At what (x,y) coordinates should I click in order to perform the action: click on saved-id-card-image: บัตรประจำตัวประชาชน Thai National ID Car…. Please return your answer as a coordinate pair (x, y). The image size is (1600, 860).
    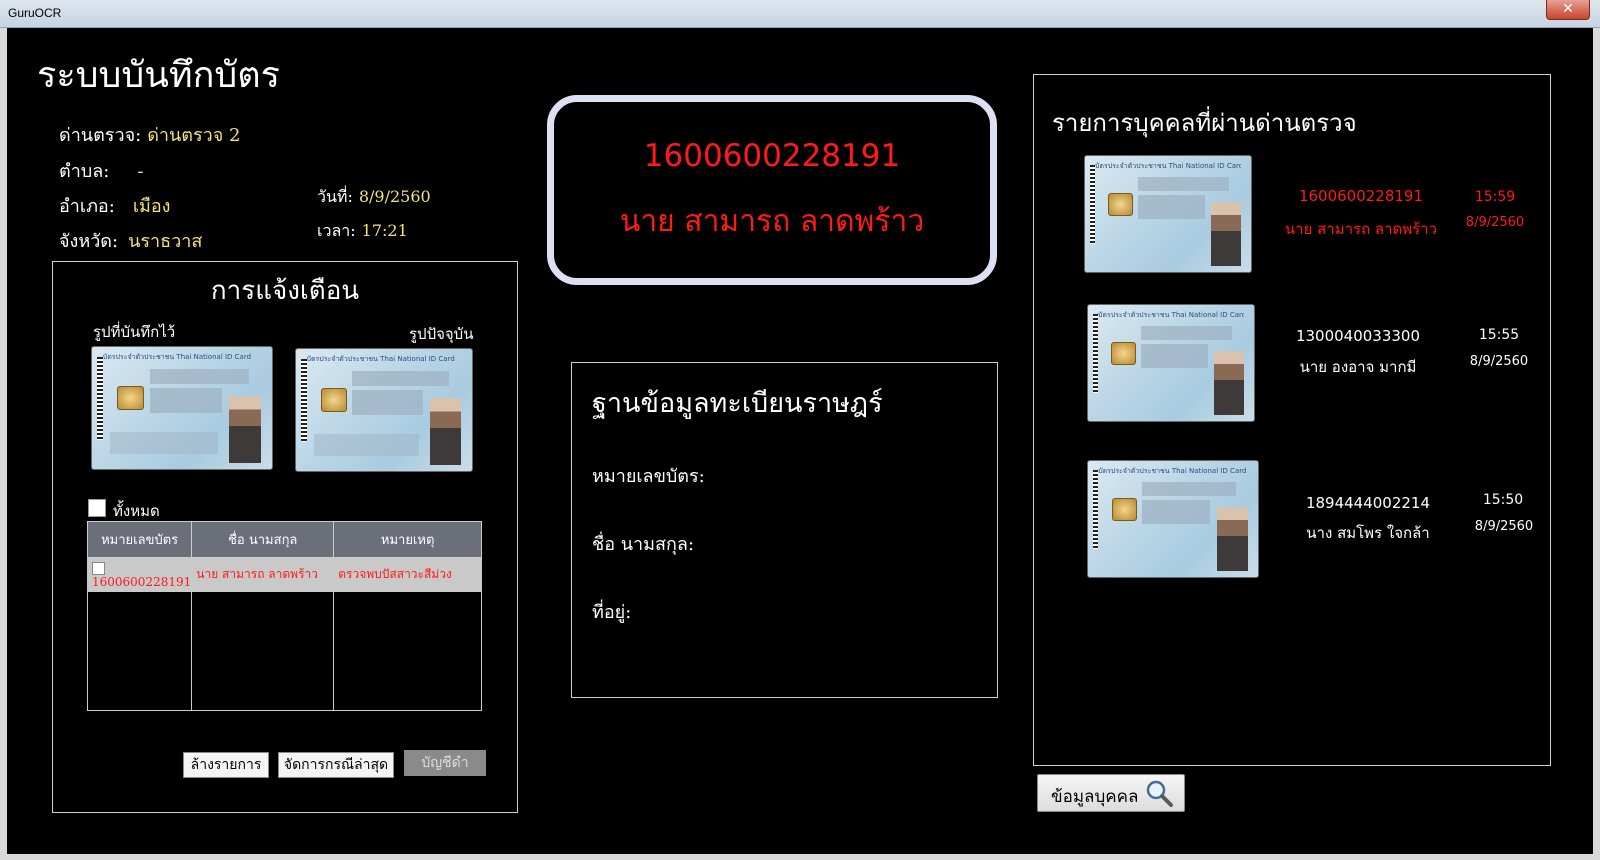
    Looking at the image, I should click on (182, 408).